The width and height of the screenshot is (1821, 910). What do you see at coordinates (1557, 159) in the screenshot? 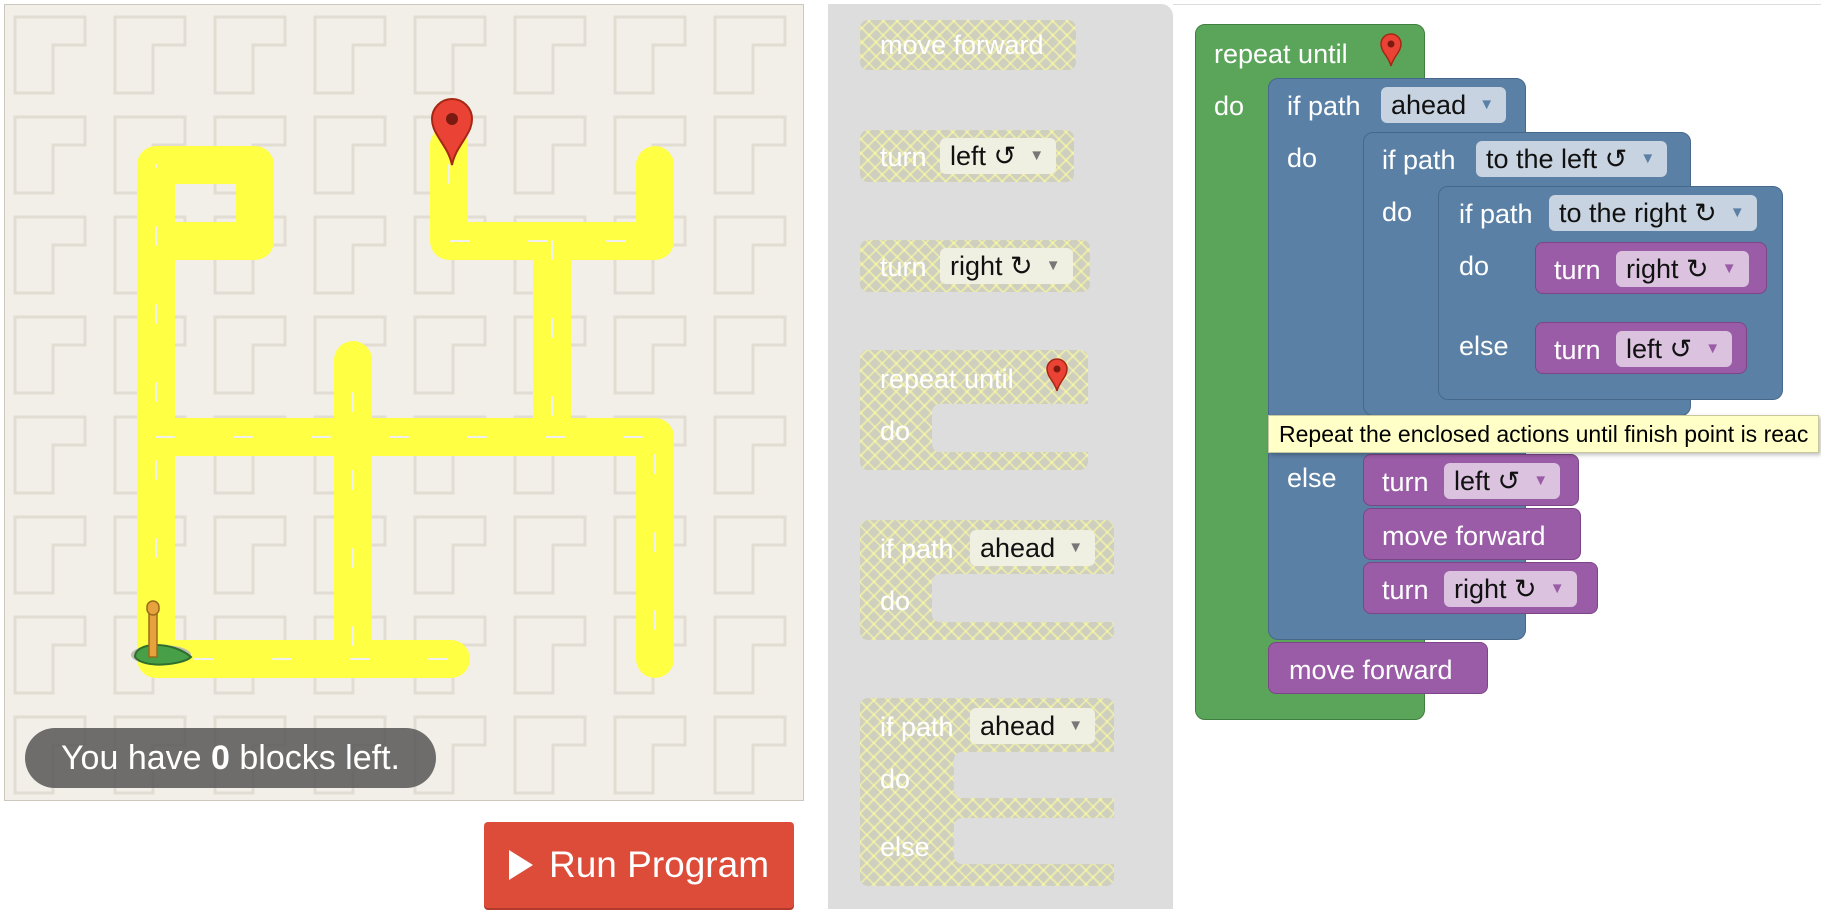
I see `dropdown-value: to the left ↺` at bounding box center [1557, 159].